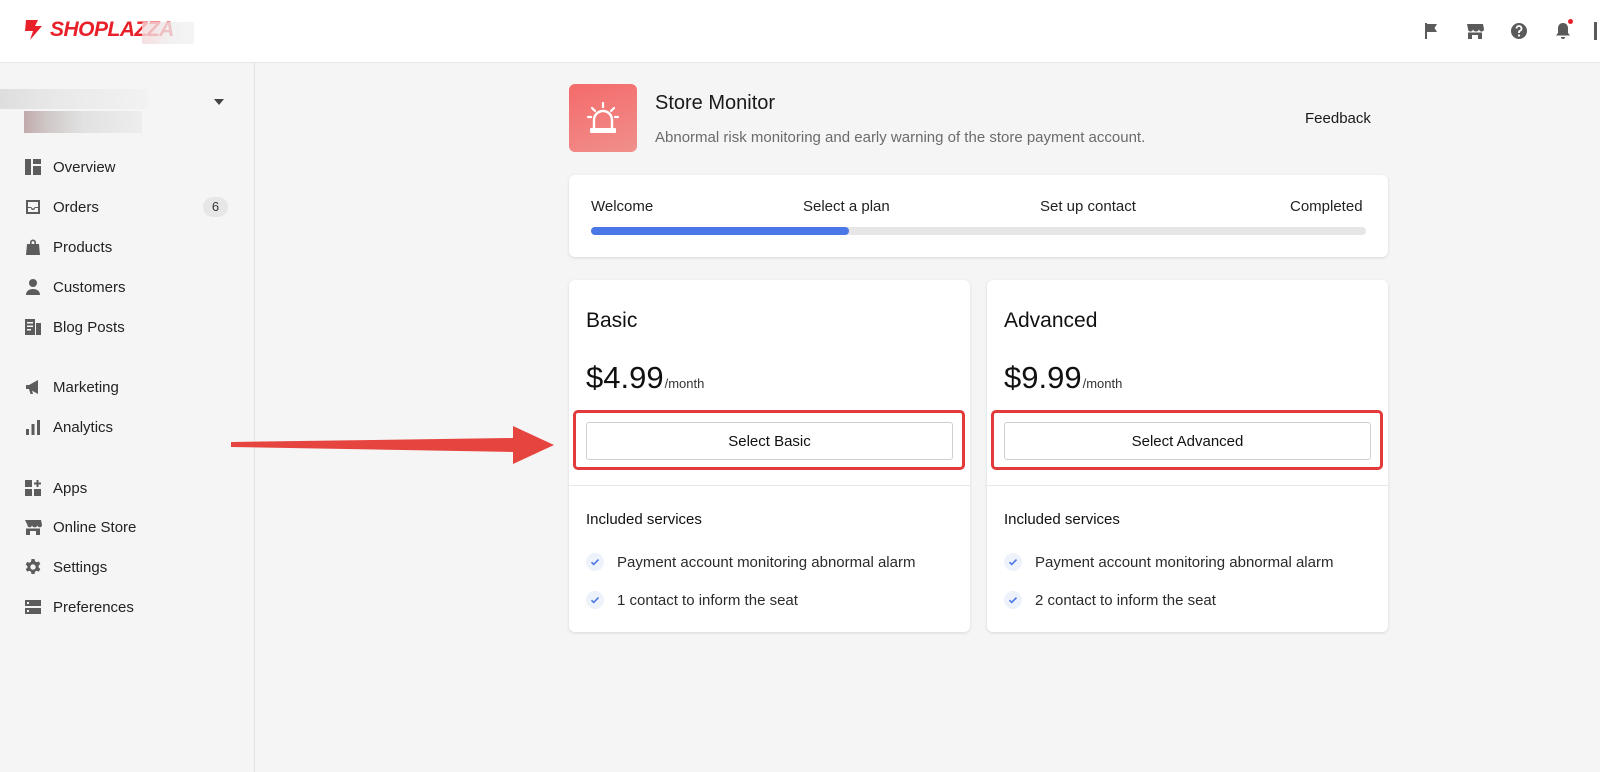  Describe the element at coordinates (707, 600) in the screenshot. I see `service-label: 1 contact to inform the seat` at that location.